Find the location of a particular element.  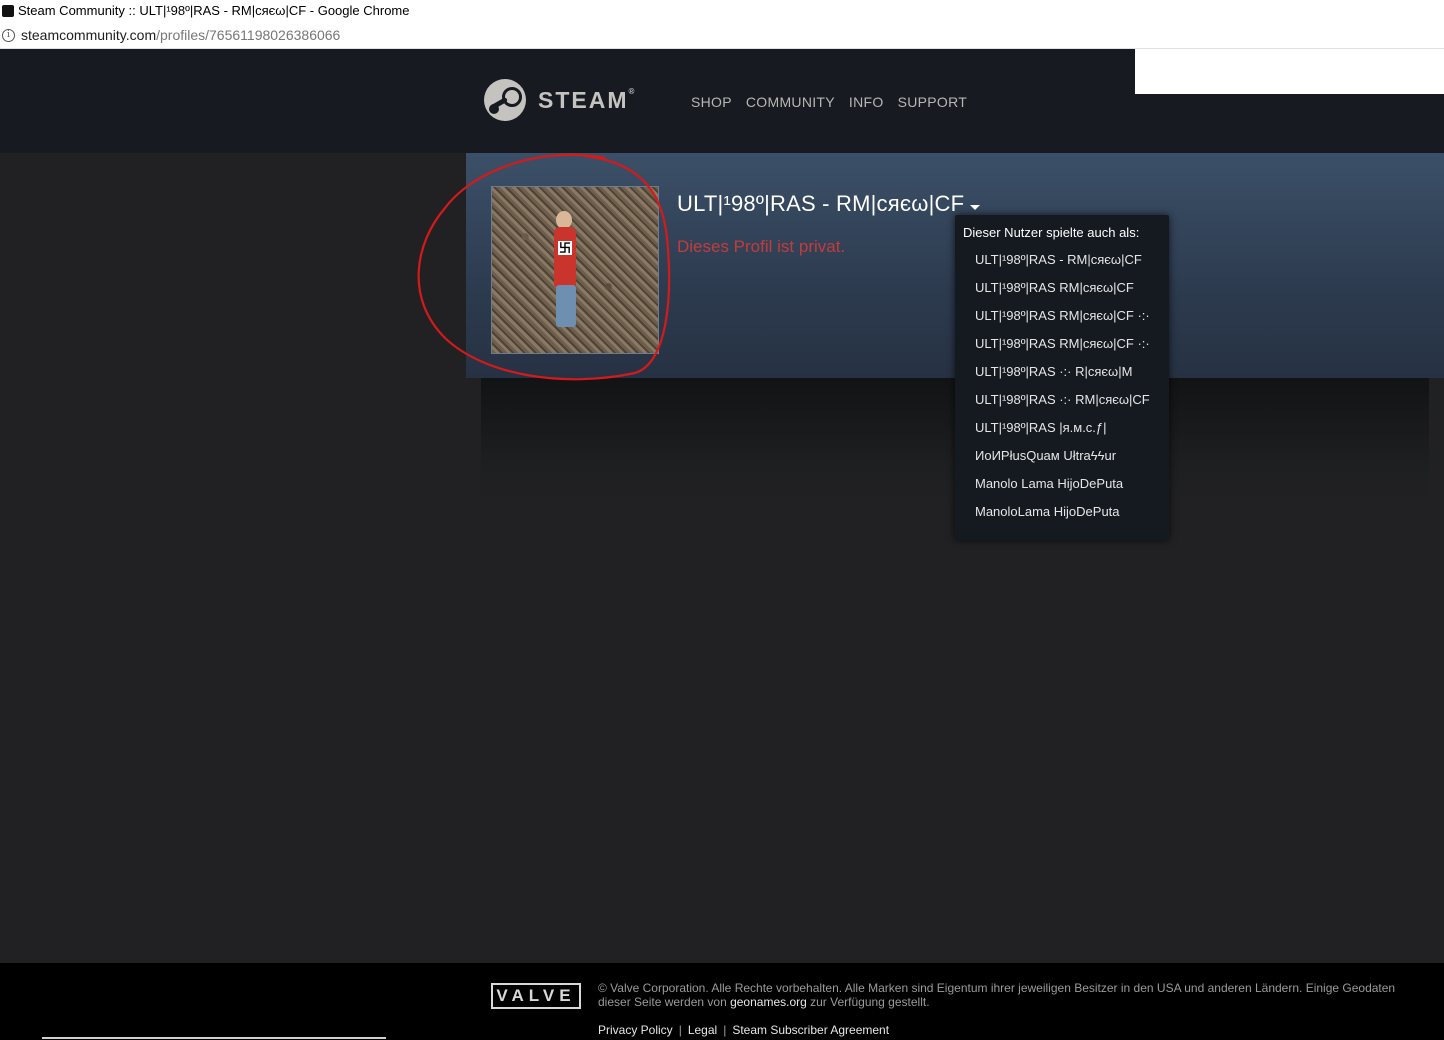

profile-avatar: 卐 is located at coordinates (575, 270).